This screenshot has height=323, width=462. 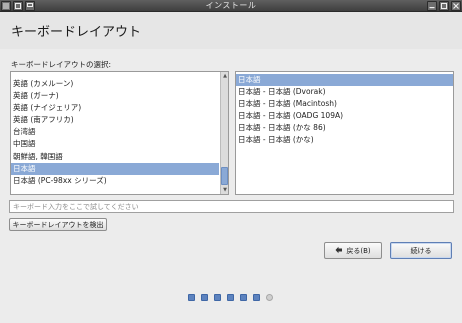 What do you see at coordinates (231, 206) in the screenshot?
I see `keyboard-test-input` at bounding box center [231, 206].